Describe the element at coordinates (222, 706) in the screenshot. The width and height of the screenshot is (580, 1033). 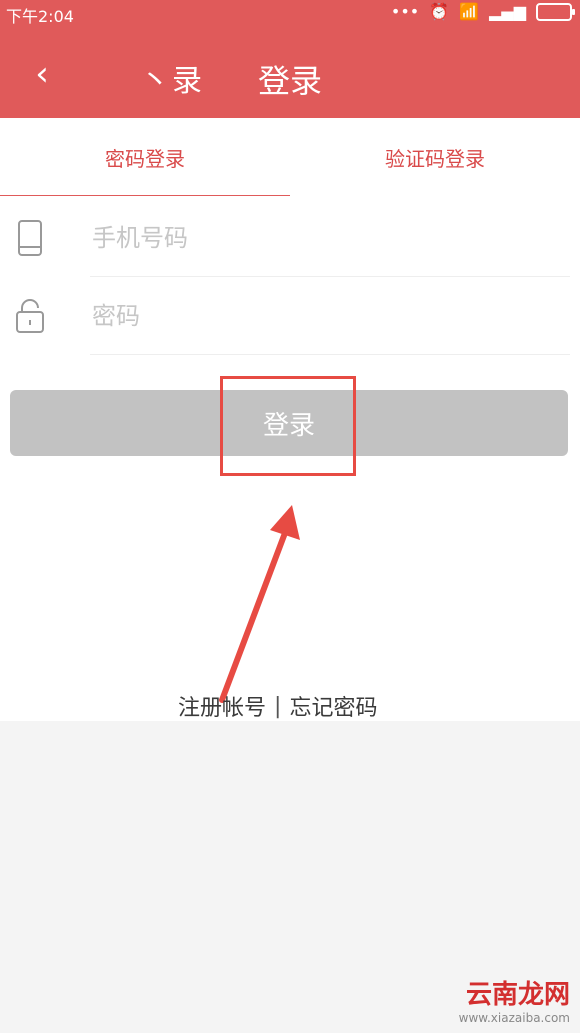
I see `register-link: 注册帐号` at that location.